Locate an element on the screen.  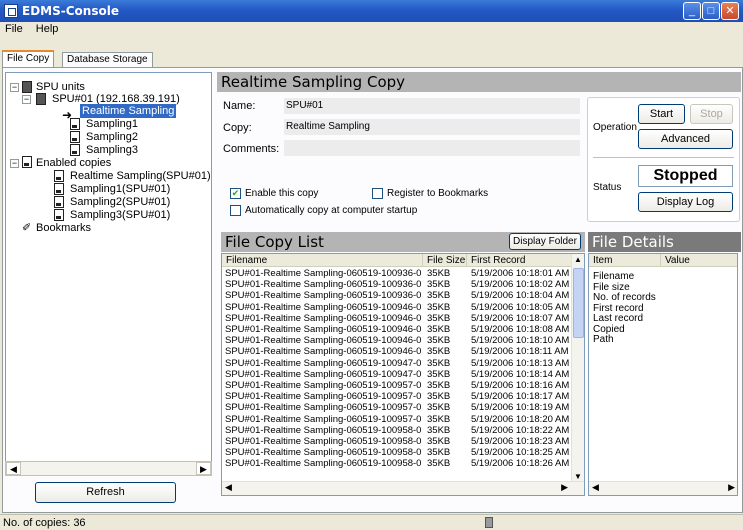
details-item: No. of records is located at coordinates (624, 298).